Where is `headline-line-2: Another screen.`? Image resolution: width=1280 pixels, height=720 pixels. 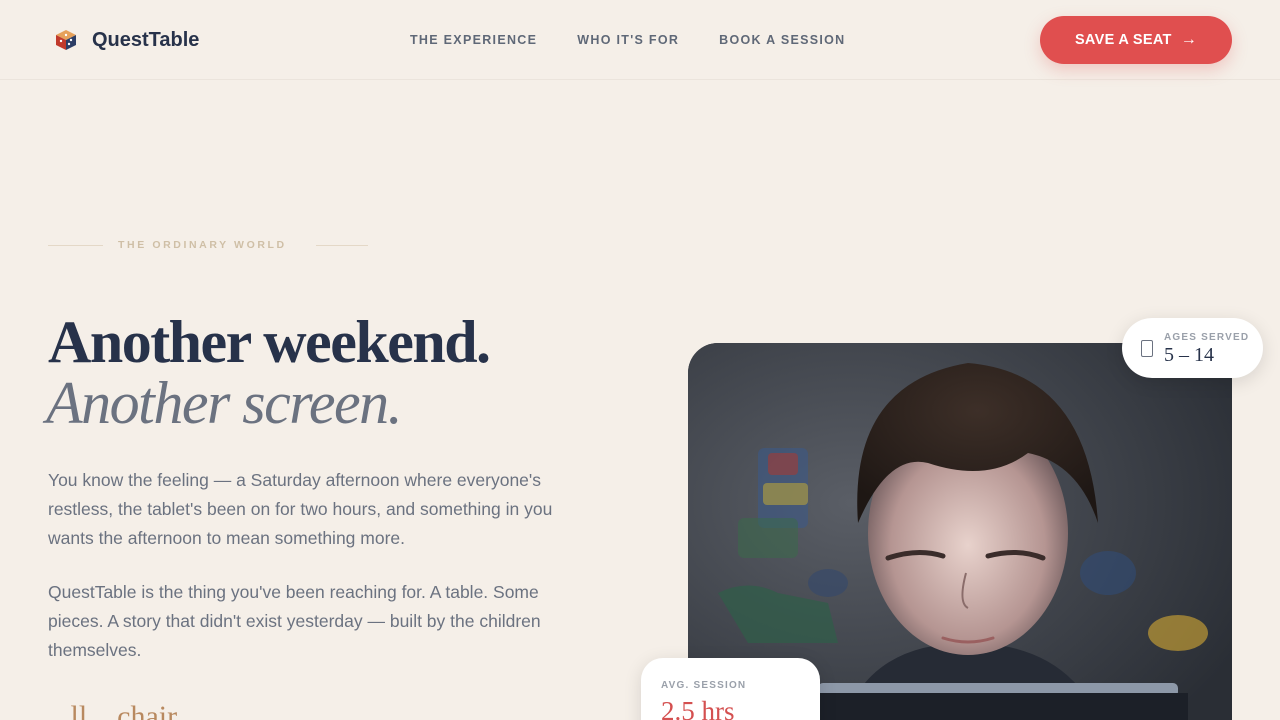
headline-line-2: Another screen. is located at coordinates (224, 403).